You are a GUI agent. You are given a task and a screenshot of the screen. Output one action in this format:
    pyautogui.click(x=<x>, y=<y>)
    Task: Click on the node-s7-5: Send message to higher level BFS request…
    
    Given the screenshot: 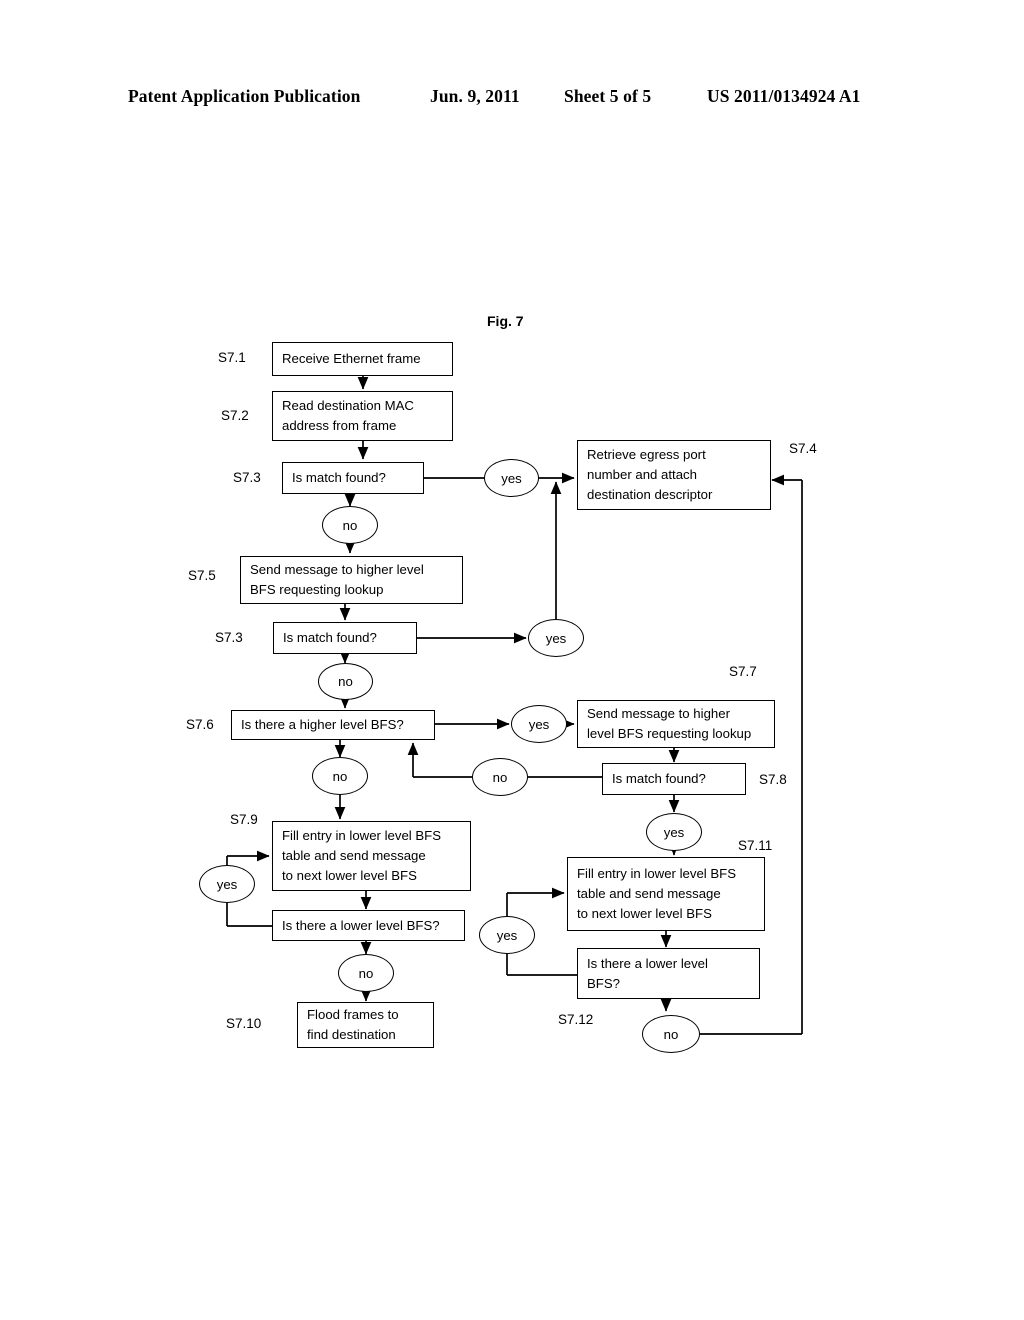 What is the action you would take?
    pyautogui.click(x=351, y=580)
    